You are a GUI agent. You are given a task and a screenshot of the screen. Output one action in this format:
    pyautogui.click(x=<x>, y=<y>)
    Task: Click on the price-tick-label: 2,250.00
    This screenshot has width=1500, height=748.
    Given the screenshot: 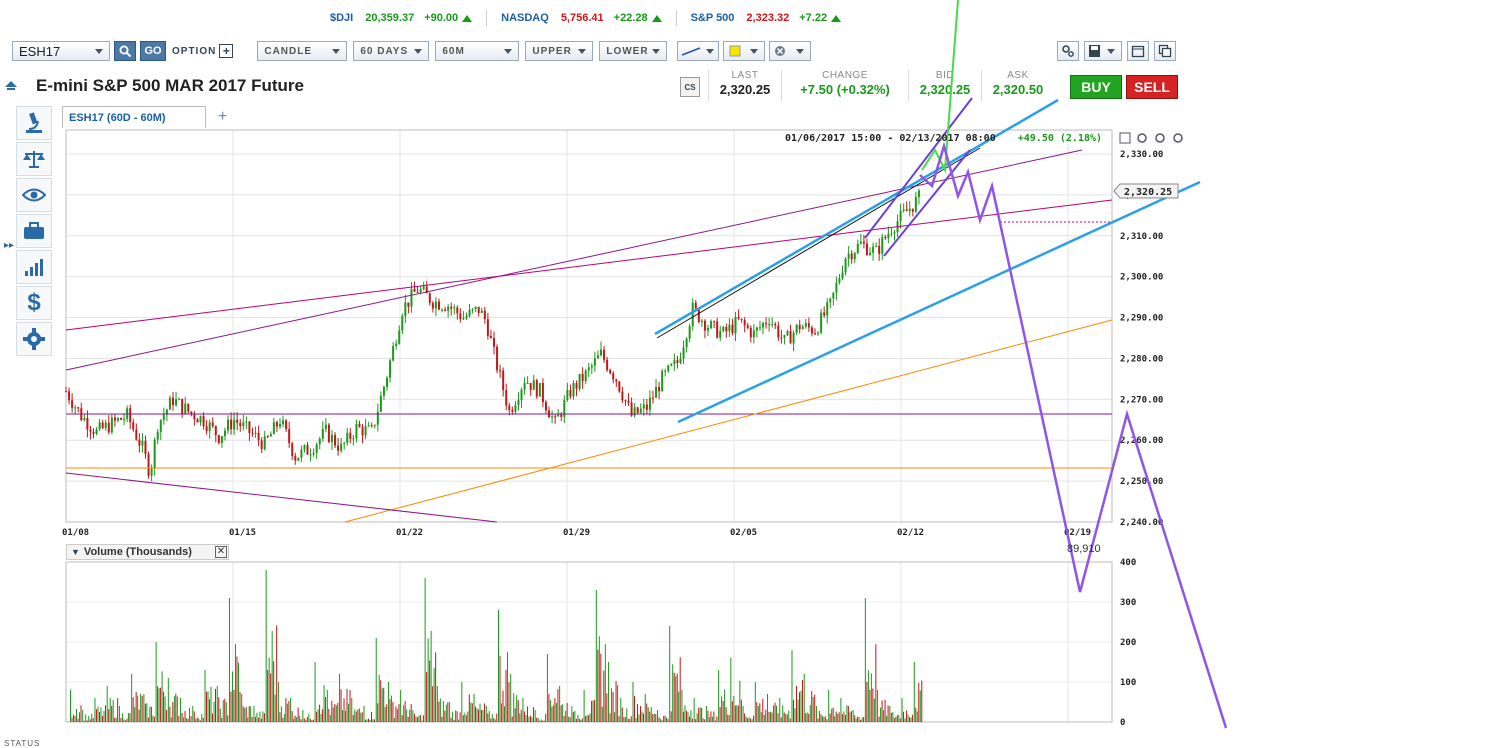 What is the action you would take?
    pyautogui.click(x=1141, y=482)
    